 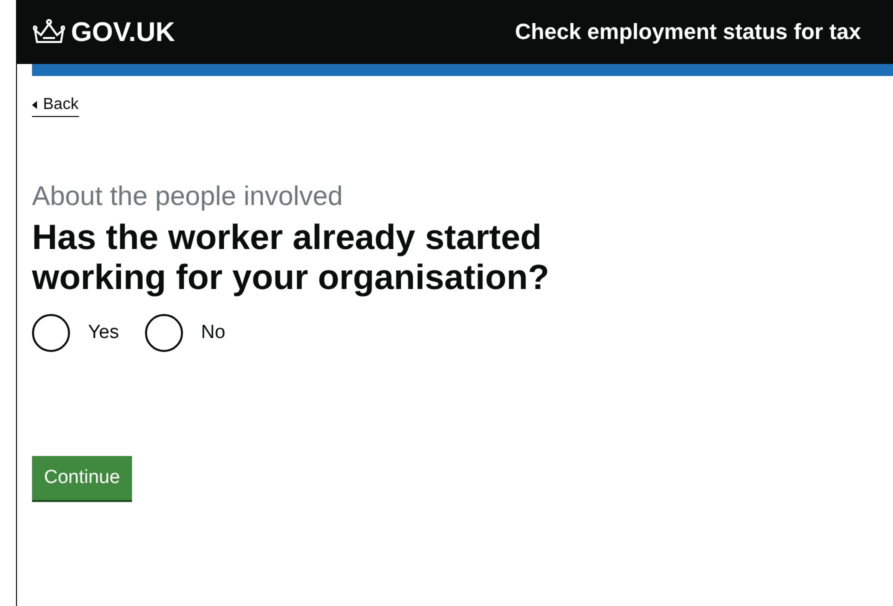 What do you see at coordinates (688, 32) in the screenshot?
I see `service-name: Check employment status for tax` at bounding box center [688, 32].